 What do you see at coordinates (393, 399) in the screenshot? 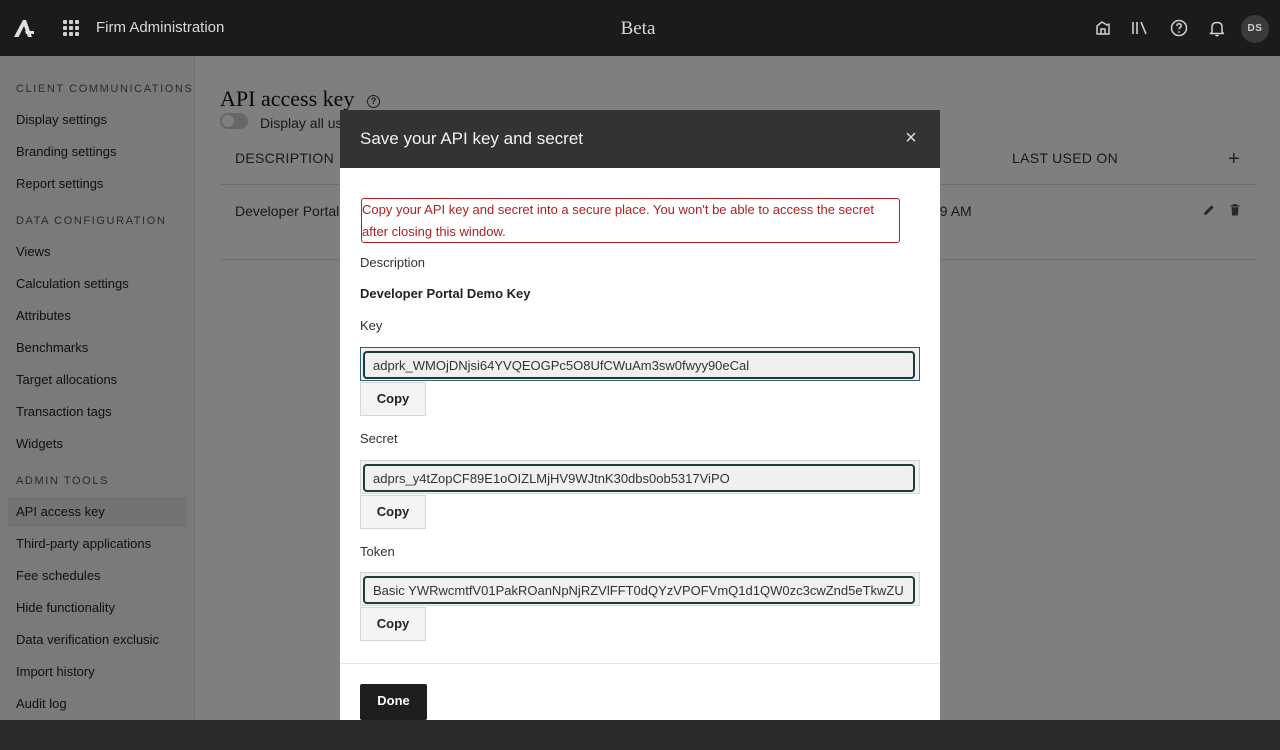
I see `copy-key-button: Copy` at bounding box center [393, 399].